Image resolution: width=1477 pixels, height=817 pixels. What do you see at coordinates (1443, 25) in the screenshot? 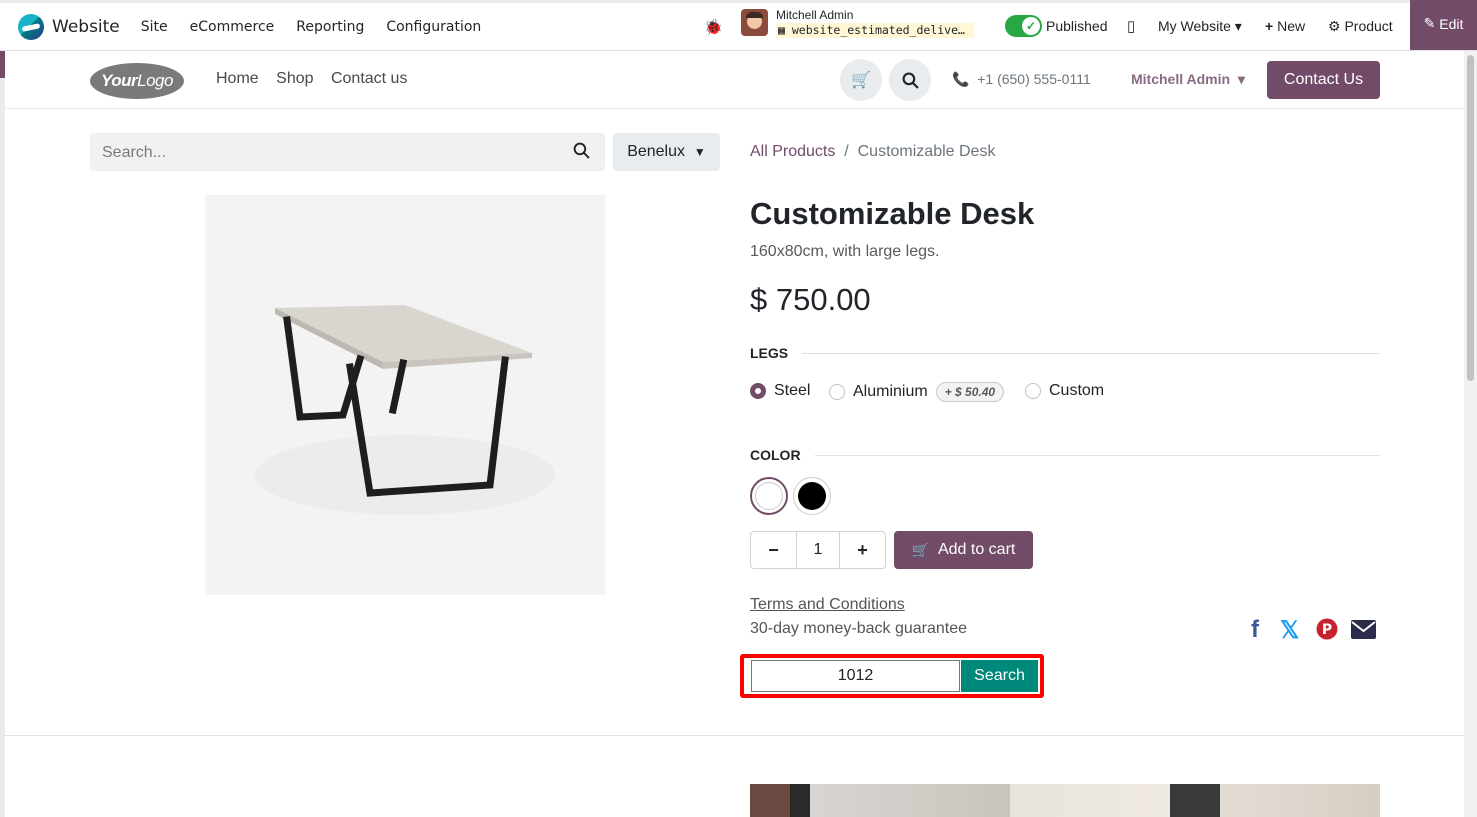
I see `edit-button: ✎ Edit` at bounding box center [1443, 25].